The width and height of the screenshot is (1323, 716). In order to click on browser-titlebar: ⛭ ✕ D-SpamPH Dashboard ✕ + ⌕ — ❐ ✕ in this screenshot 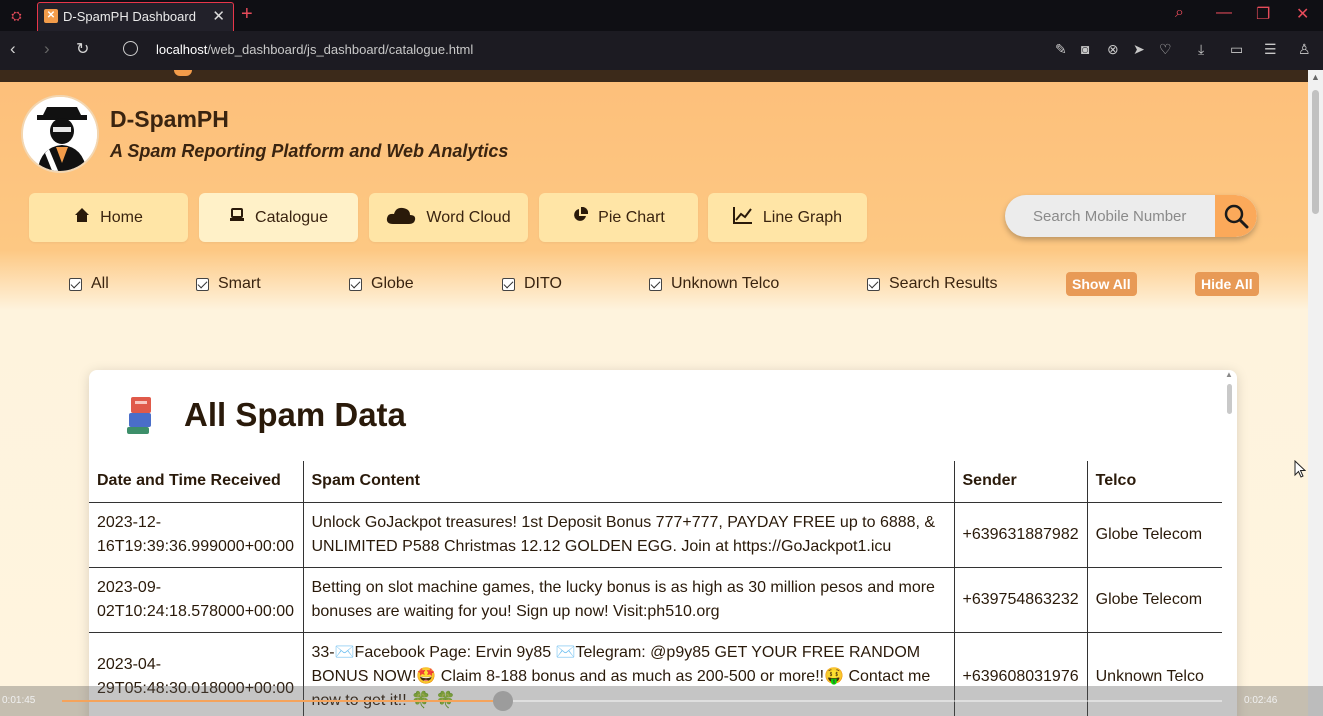, I will do `click(661, 15)`.